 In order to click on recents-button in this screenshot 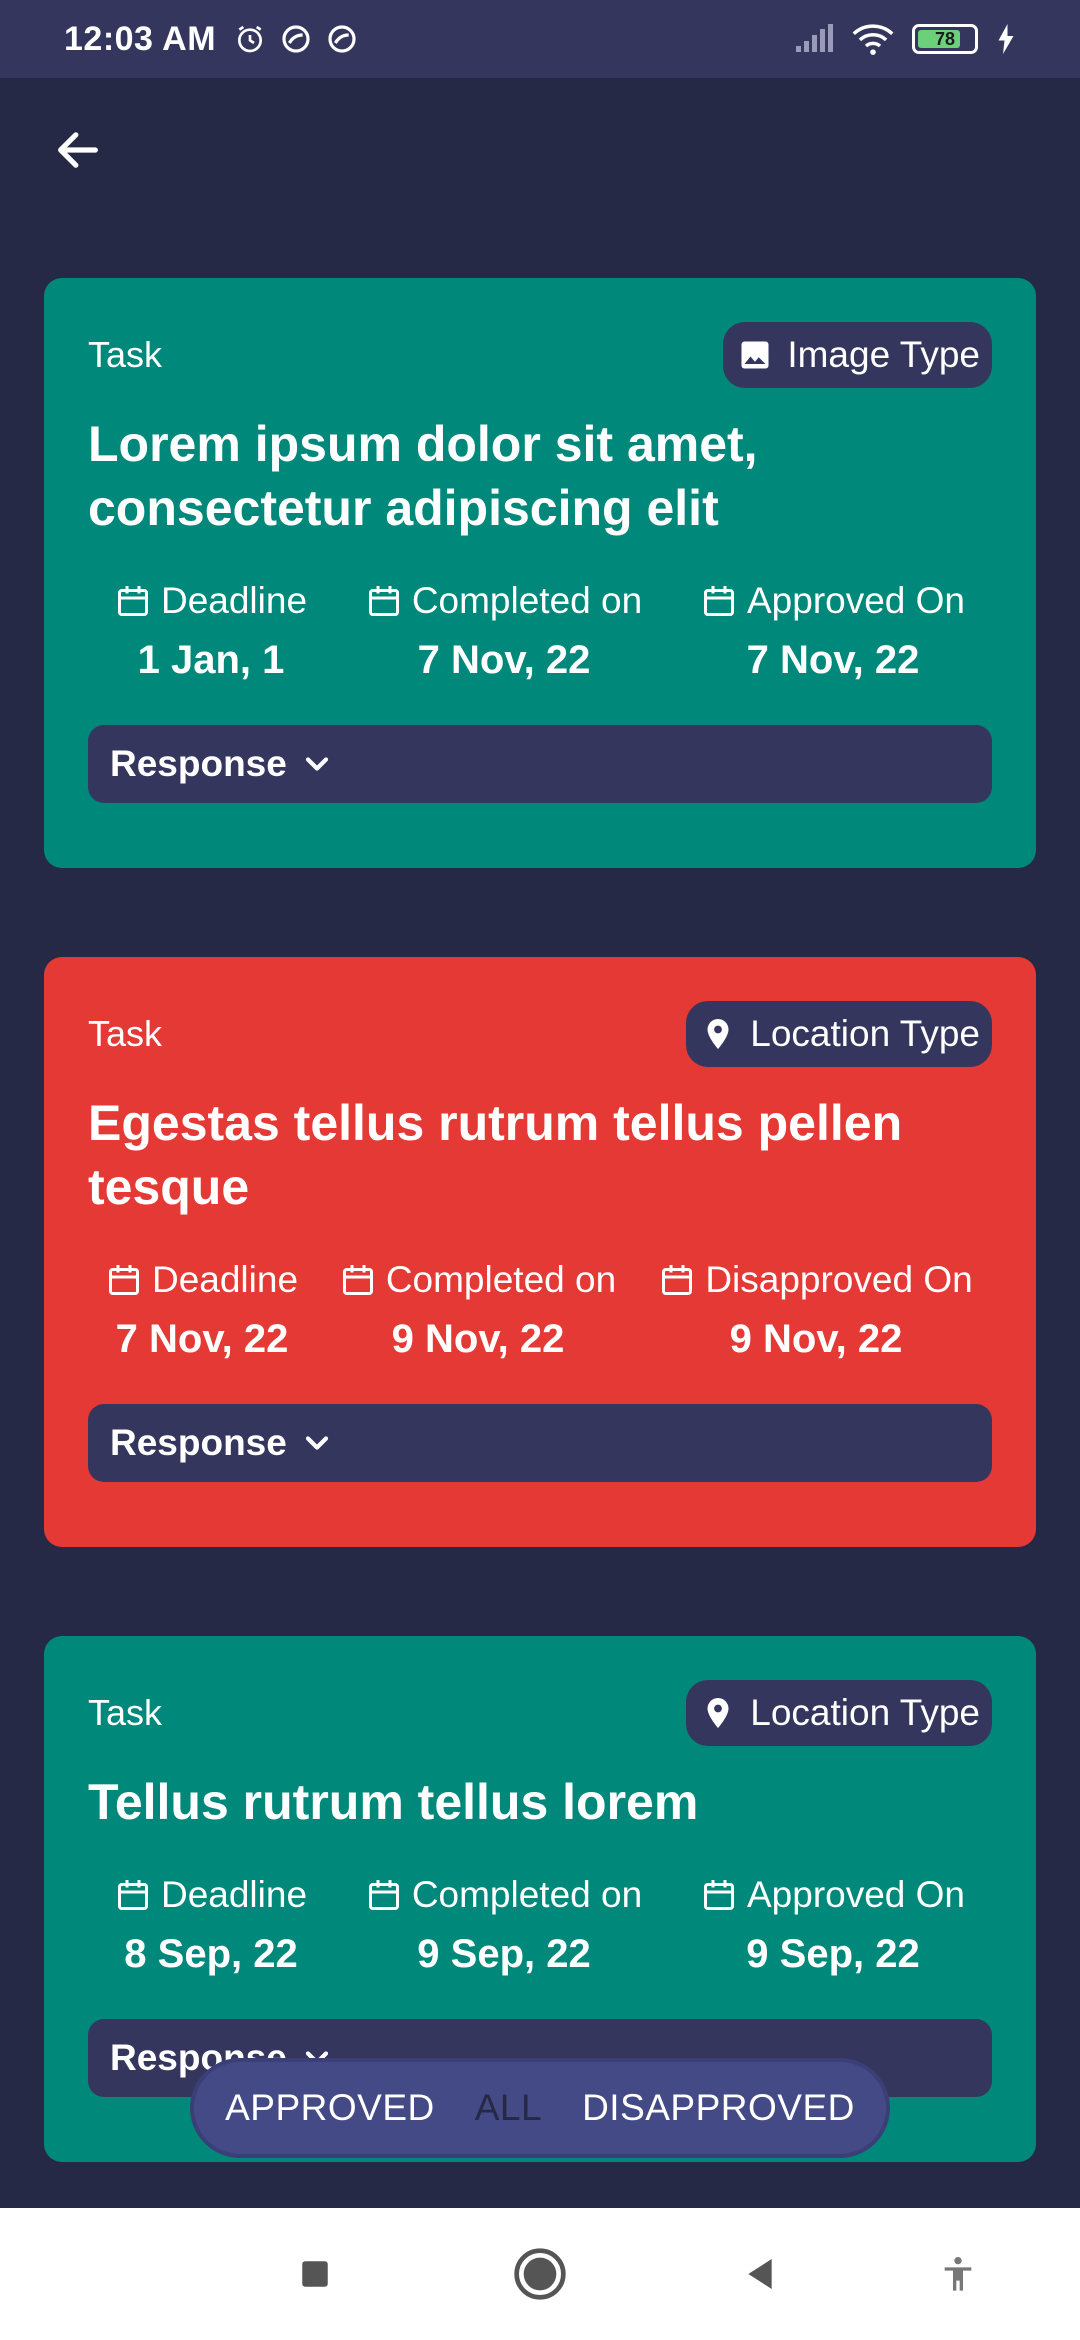, I will do `click(315, 2274)`.